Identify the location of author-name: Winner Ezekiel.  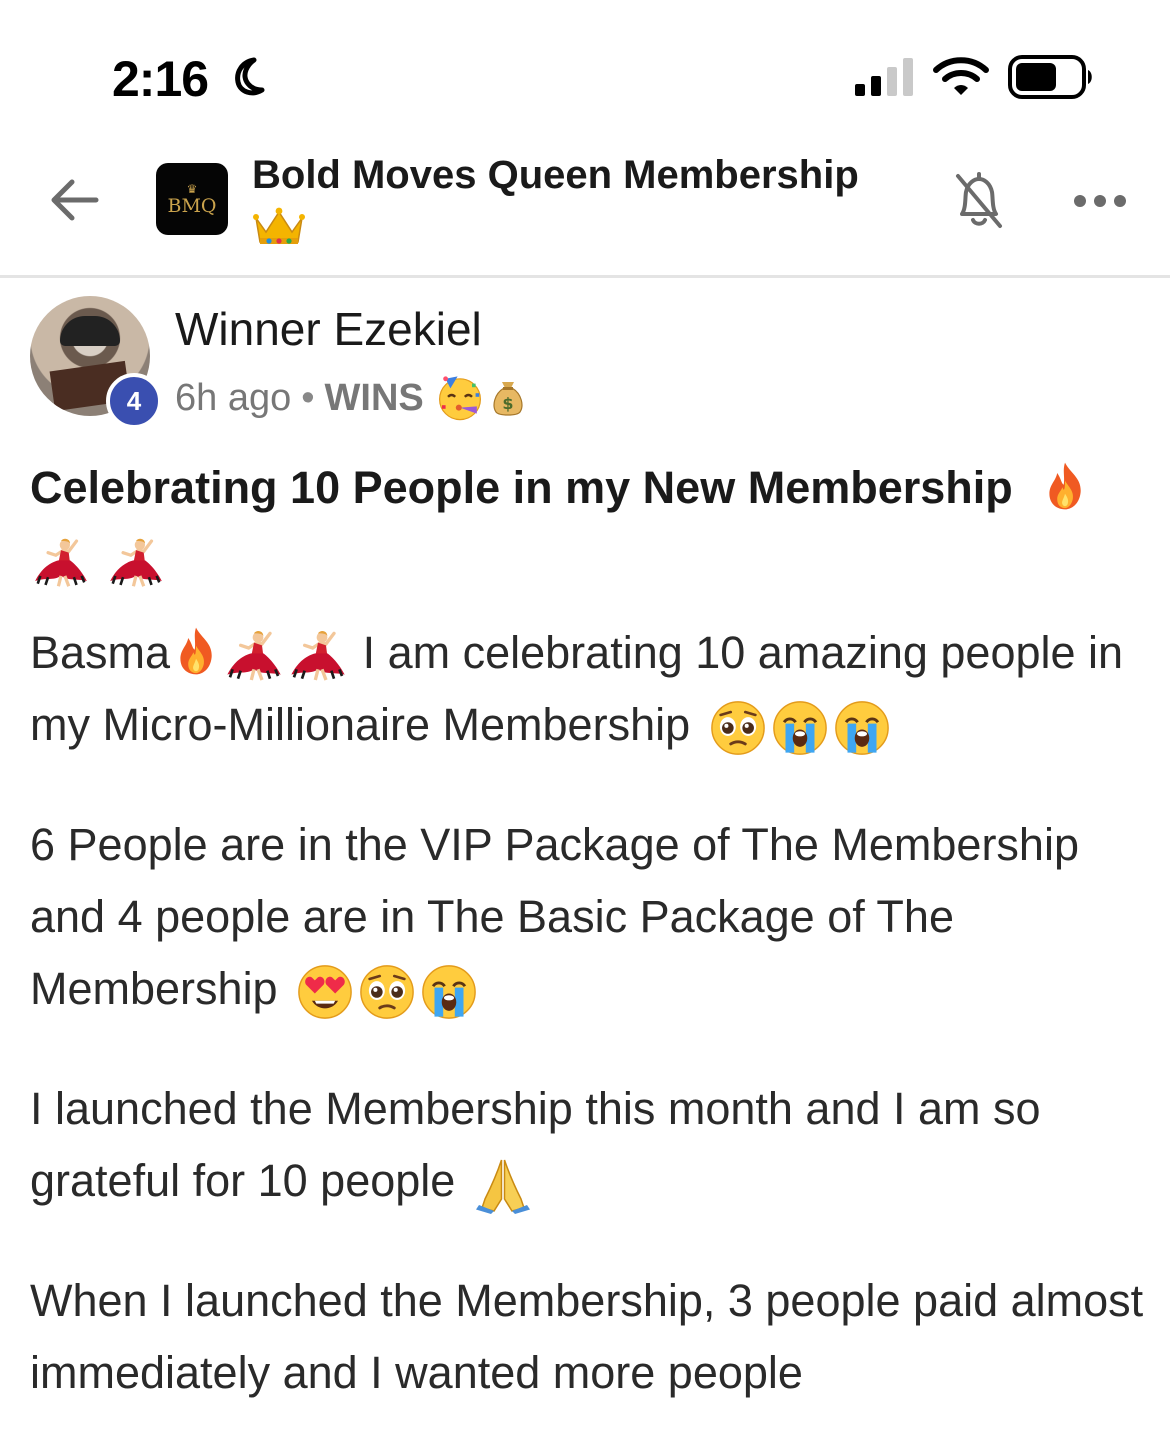
(328, 329).